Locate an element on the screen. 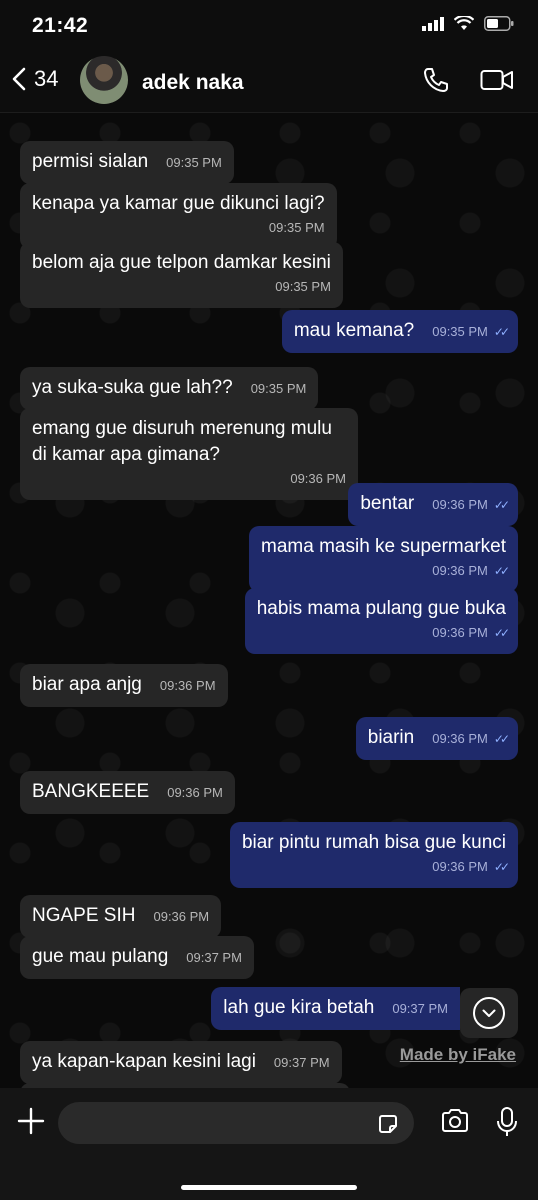 The height and width of the screenshot is (1200, 538). message-text: mama masih ke supermarket is located at coordinates (383, 546).